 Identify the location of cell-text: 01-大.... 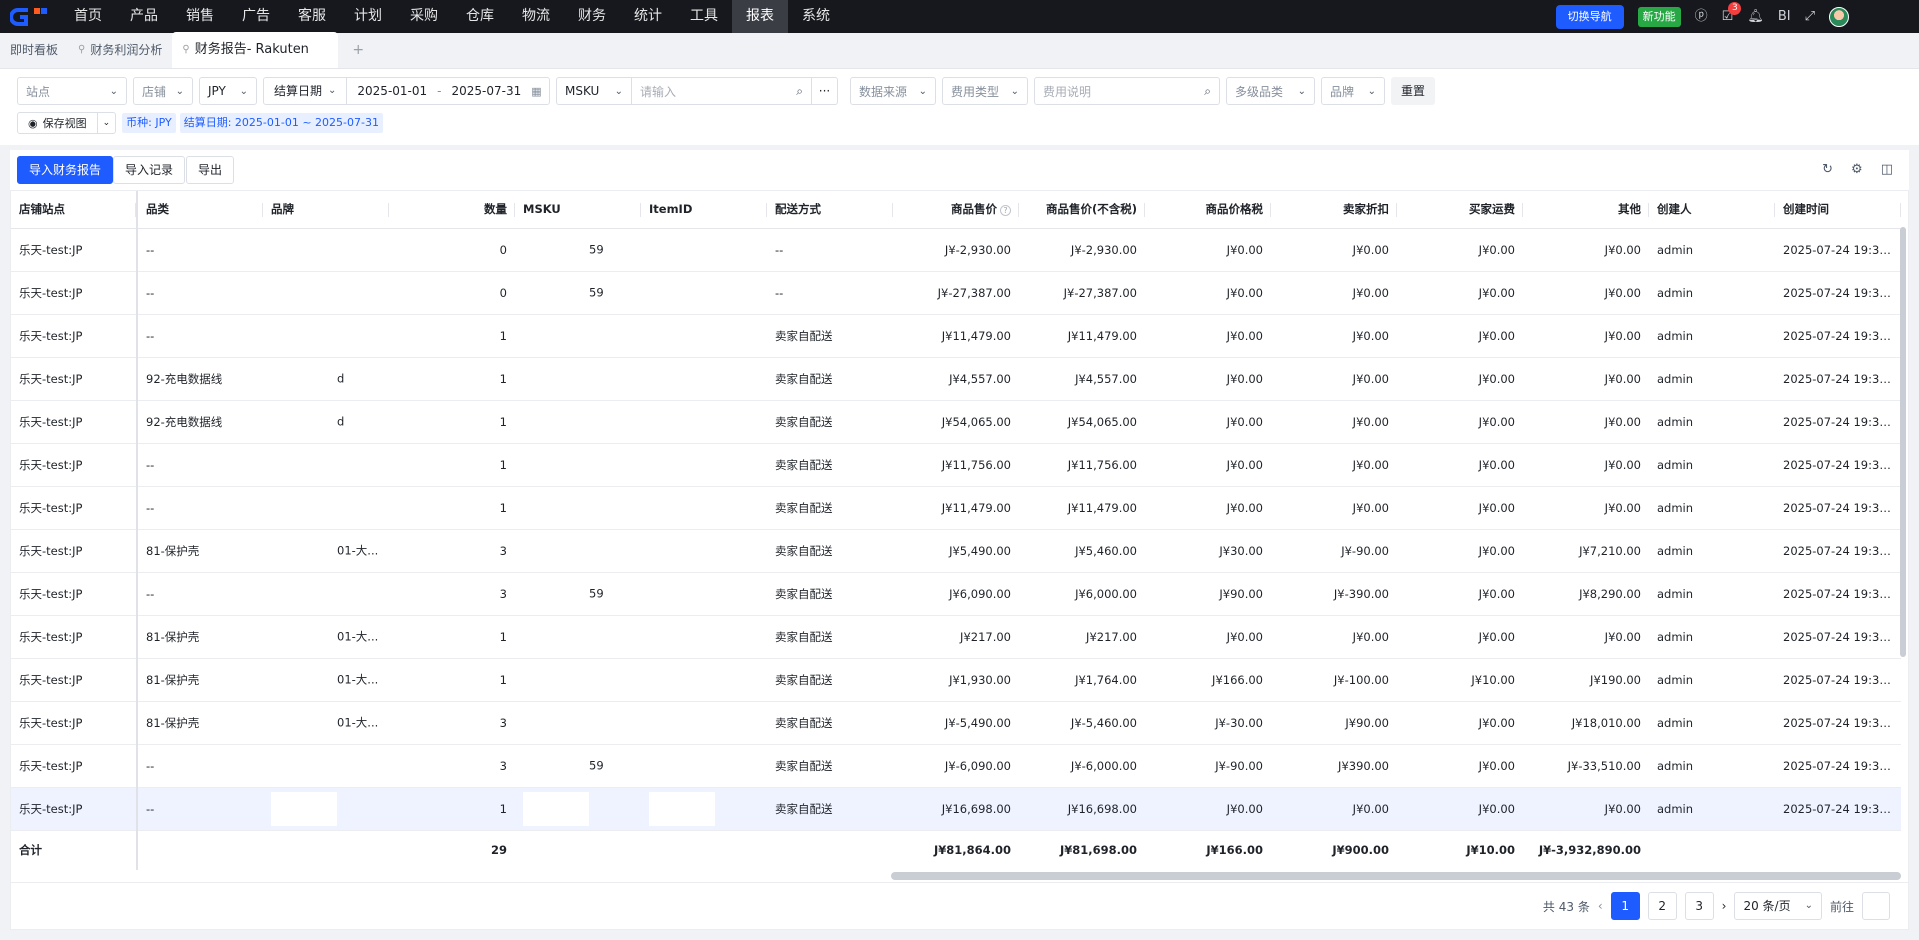
(358, 722).